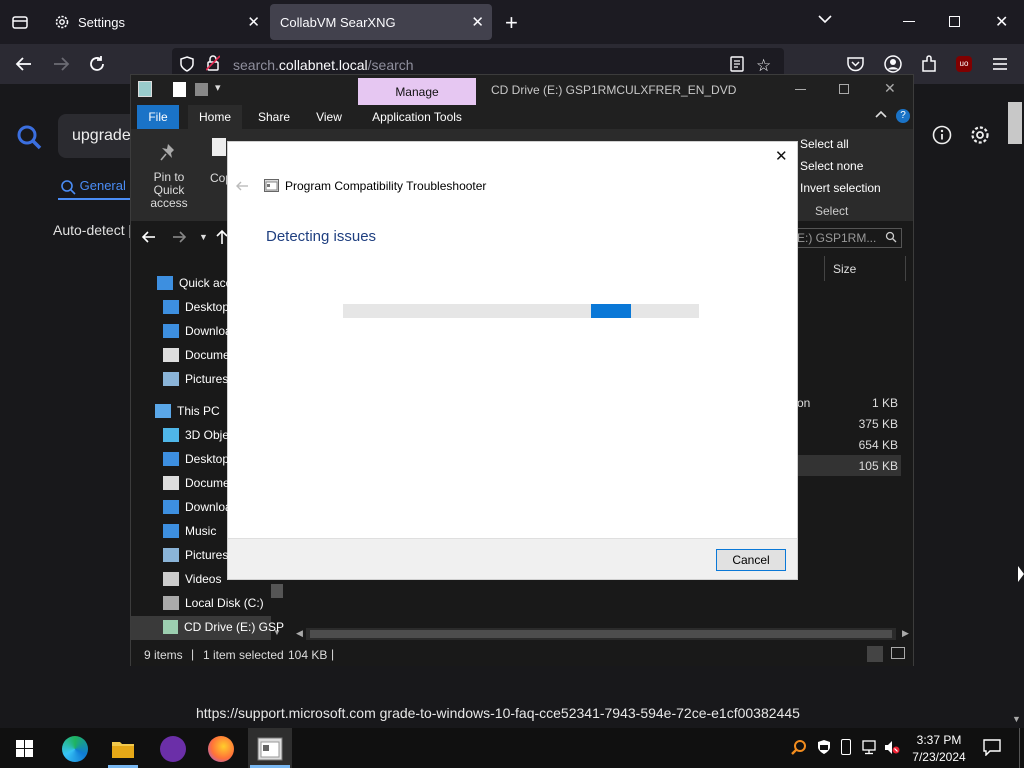 The width and height of the screenshot is (1024, 768). What do you see at coordinates (75, 749) in the screenshot?
I see `edge-icon` at bounding box center [75, 749].